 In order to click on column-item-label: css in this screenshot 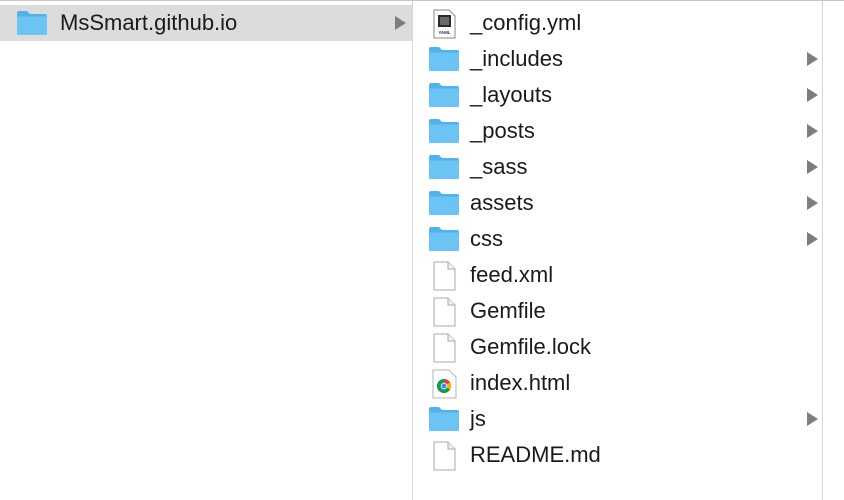, I will do `click(486, 238)`.